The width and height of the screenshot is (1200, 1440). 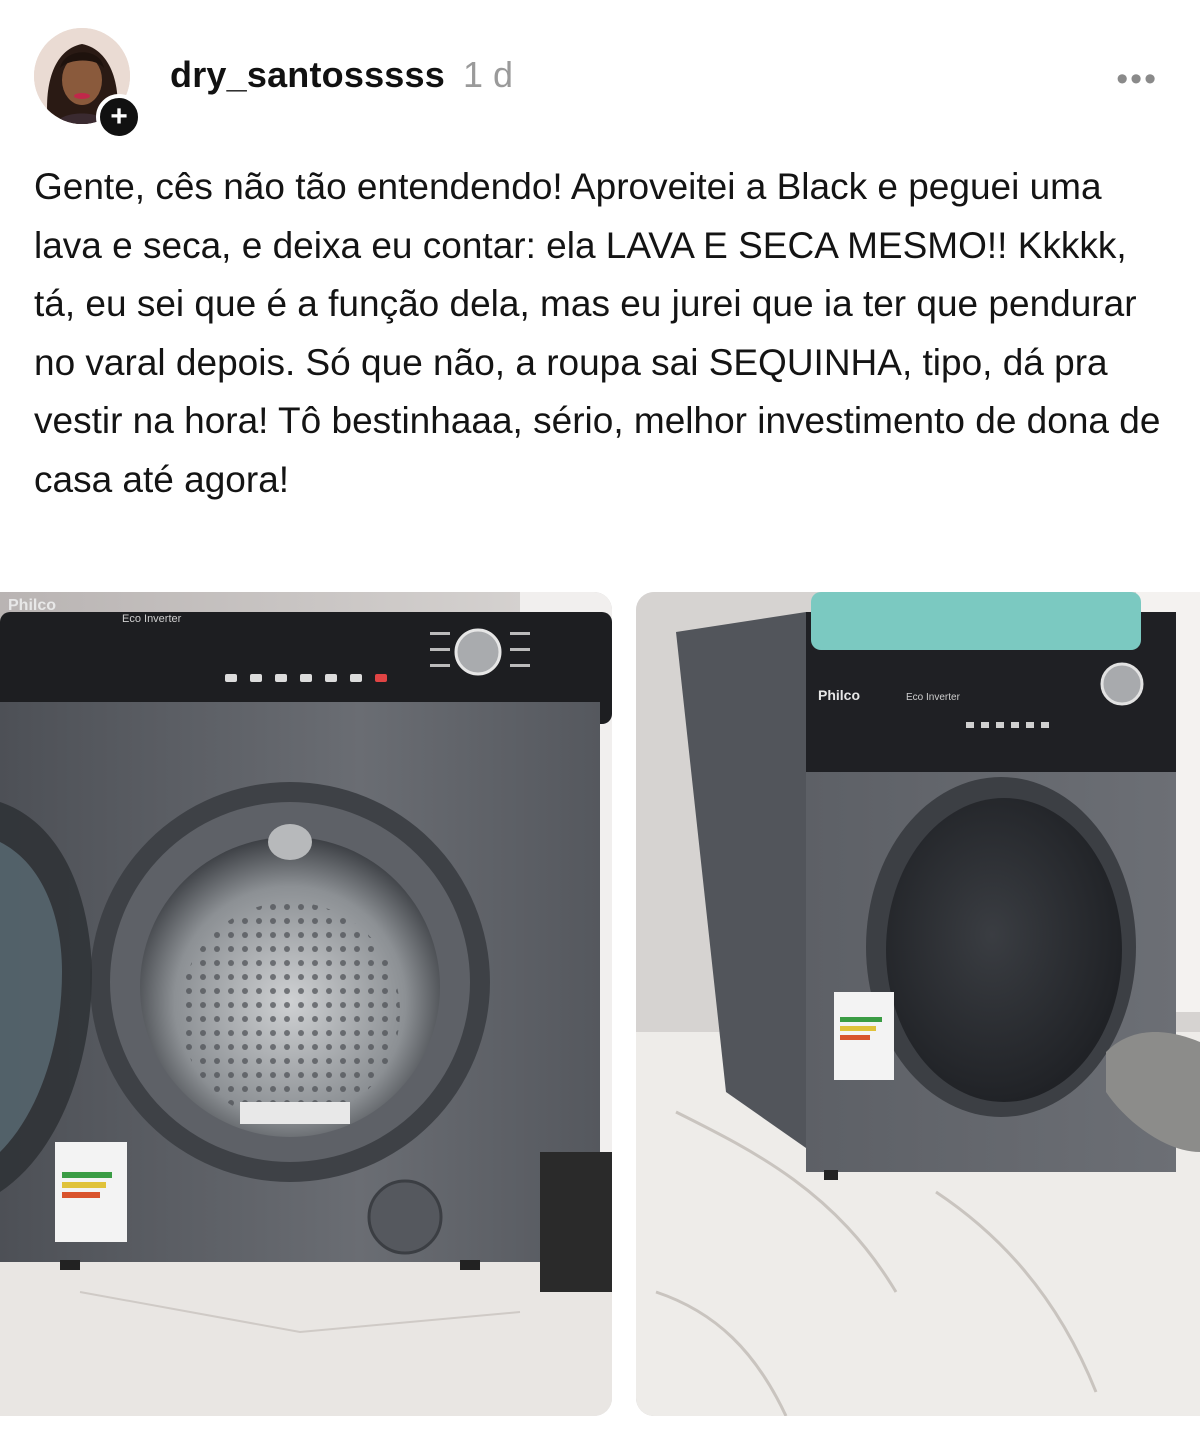 I want to click on subbrand-label-left: Eco Inverter, so click(x=152, y=619).